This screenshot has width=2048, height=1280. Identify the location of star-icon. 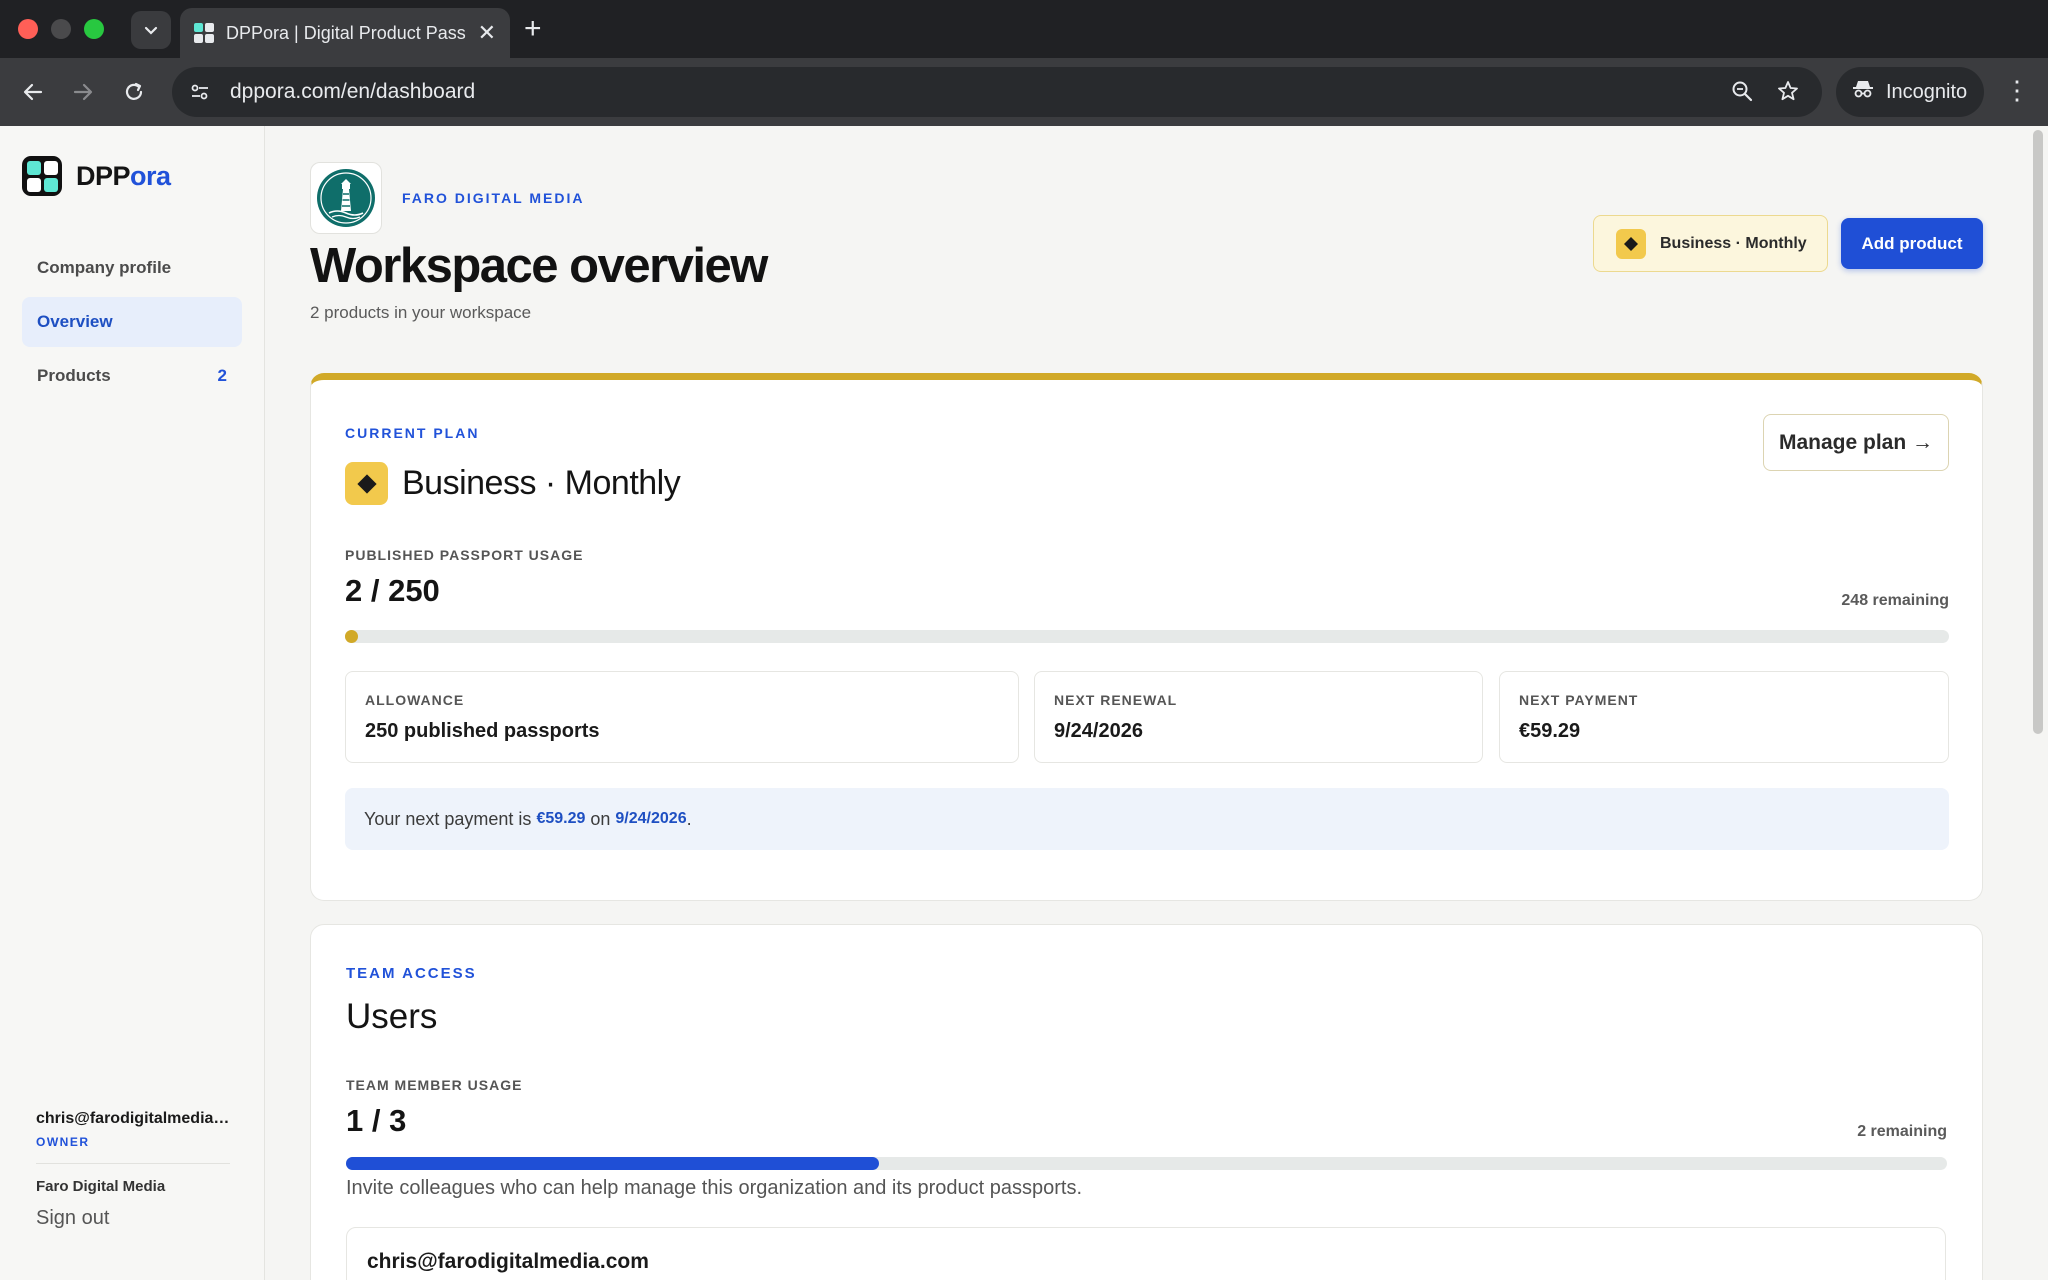
(1788, 94).